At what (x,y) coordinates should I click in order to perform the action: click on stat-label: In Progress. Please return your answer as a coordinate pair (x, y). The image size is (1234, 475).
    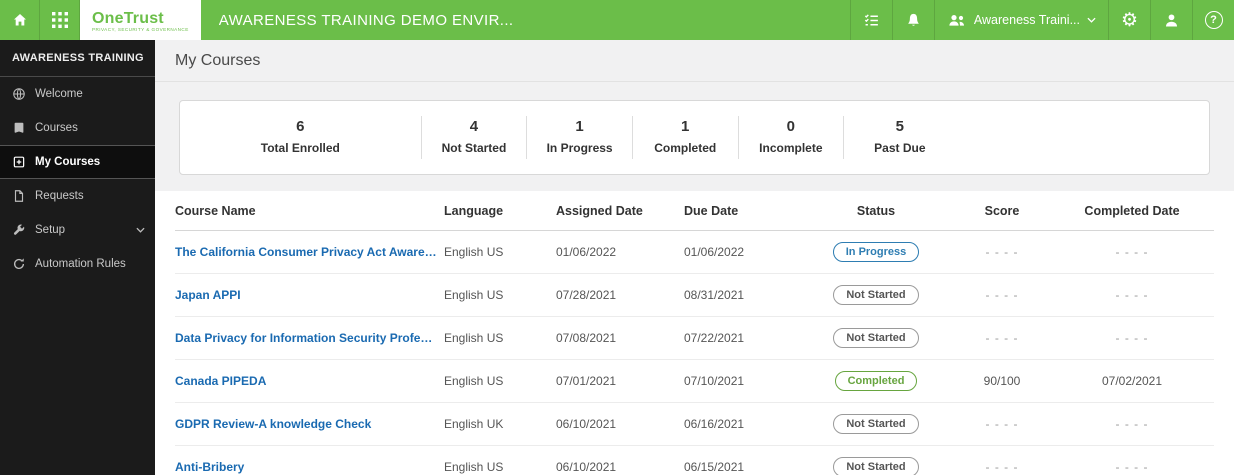
    Looking at the image, I should click on (579, 148).